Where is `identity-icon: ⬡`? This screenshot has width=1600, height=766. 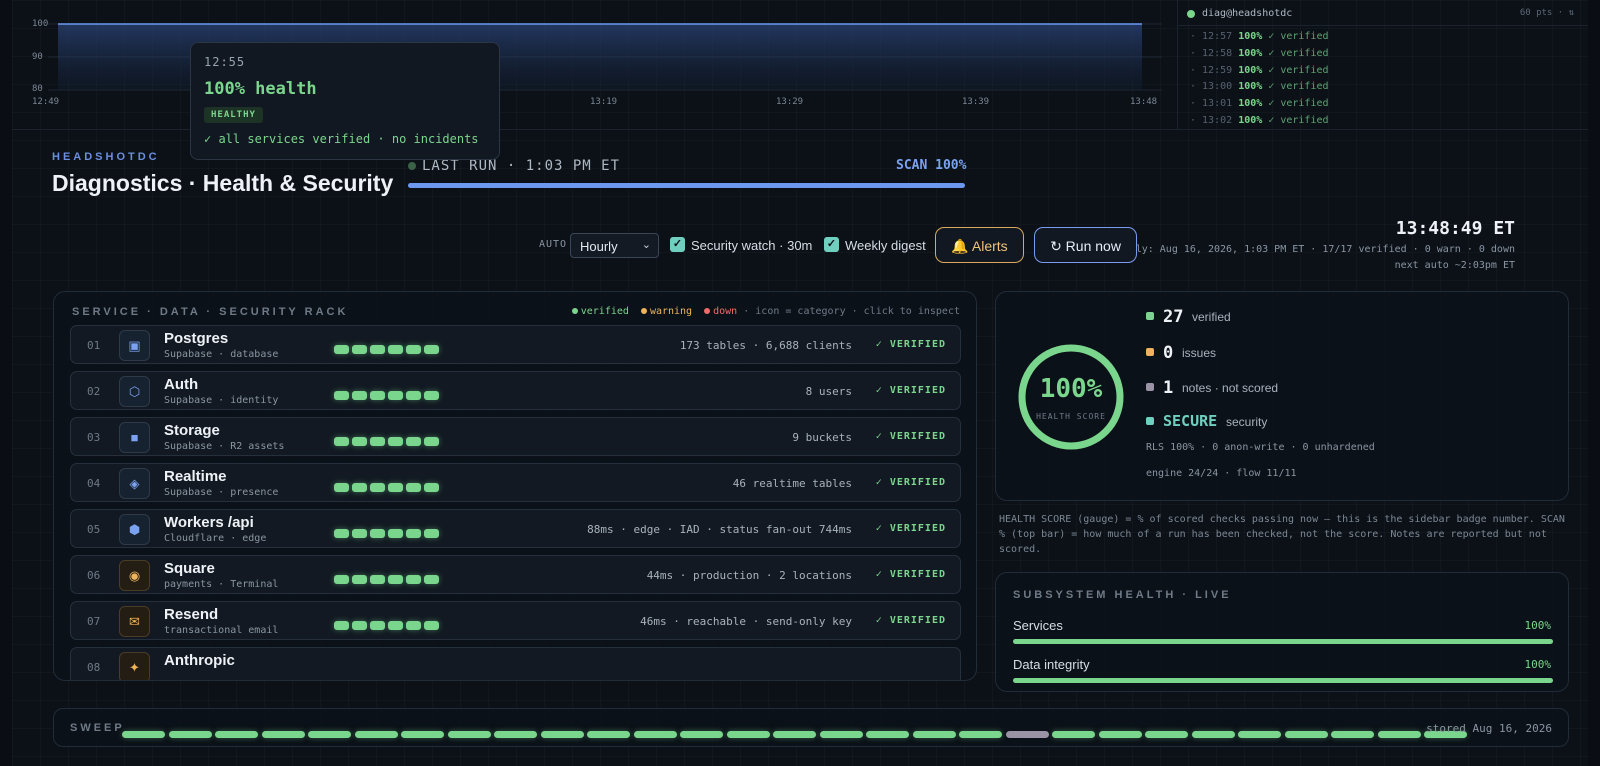
identity-icon: ⬡ is located at coordinates (134, 391).